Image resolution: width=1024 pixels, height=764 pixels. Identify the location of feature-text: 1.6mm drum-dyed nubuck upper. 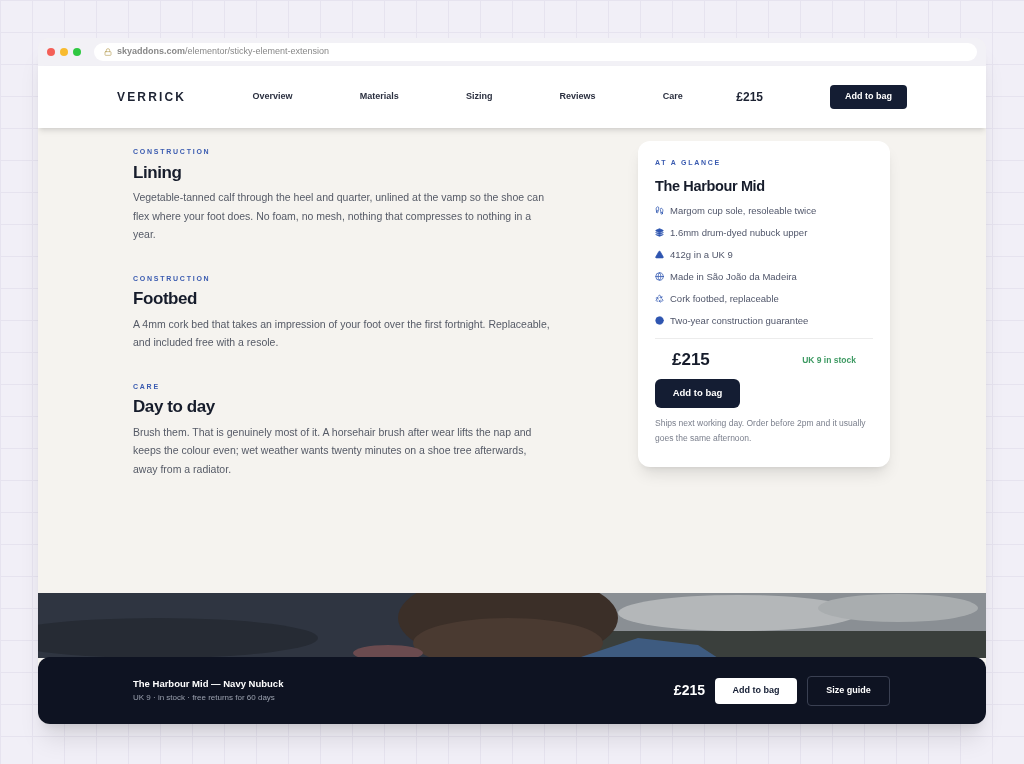
(739, 232).